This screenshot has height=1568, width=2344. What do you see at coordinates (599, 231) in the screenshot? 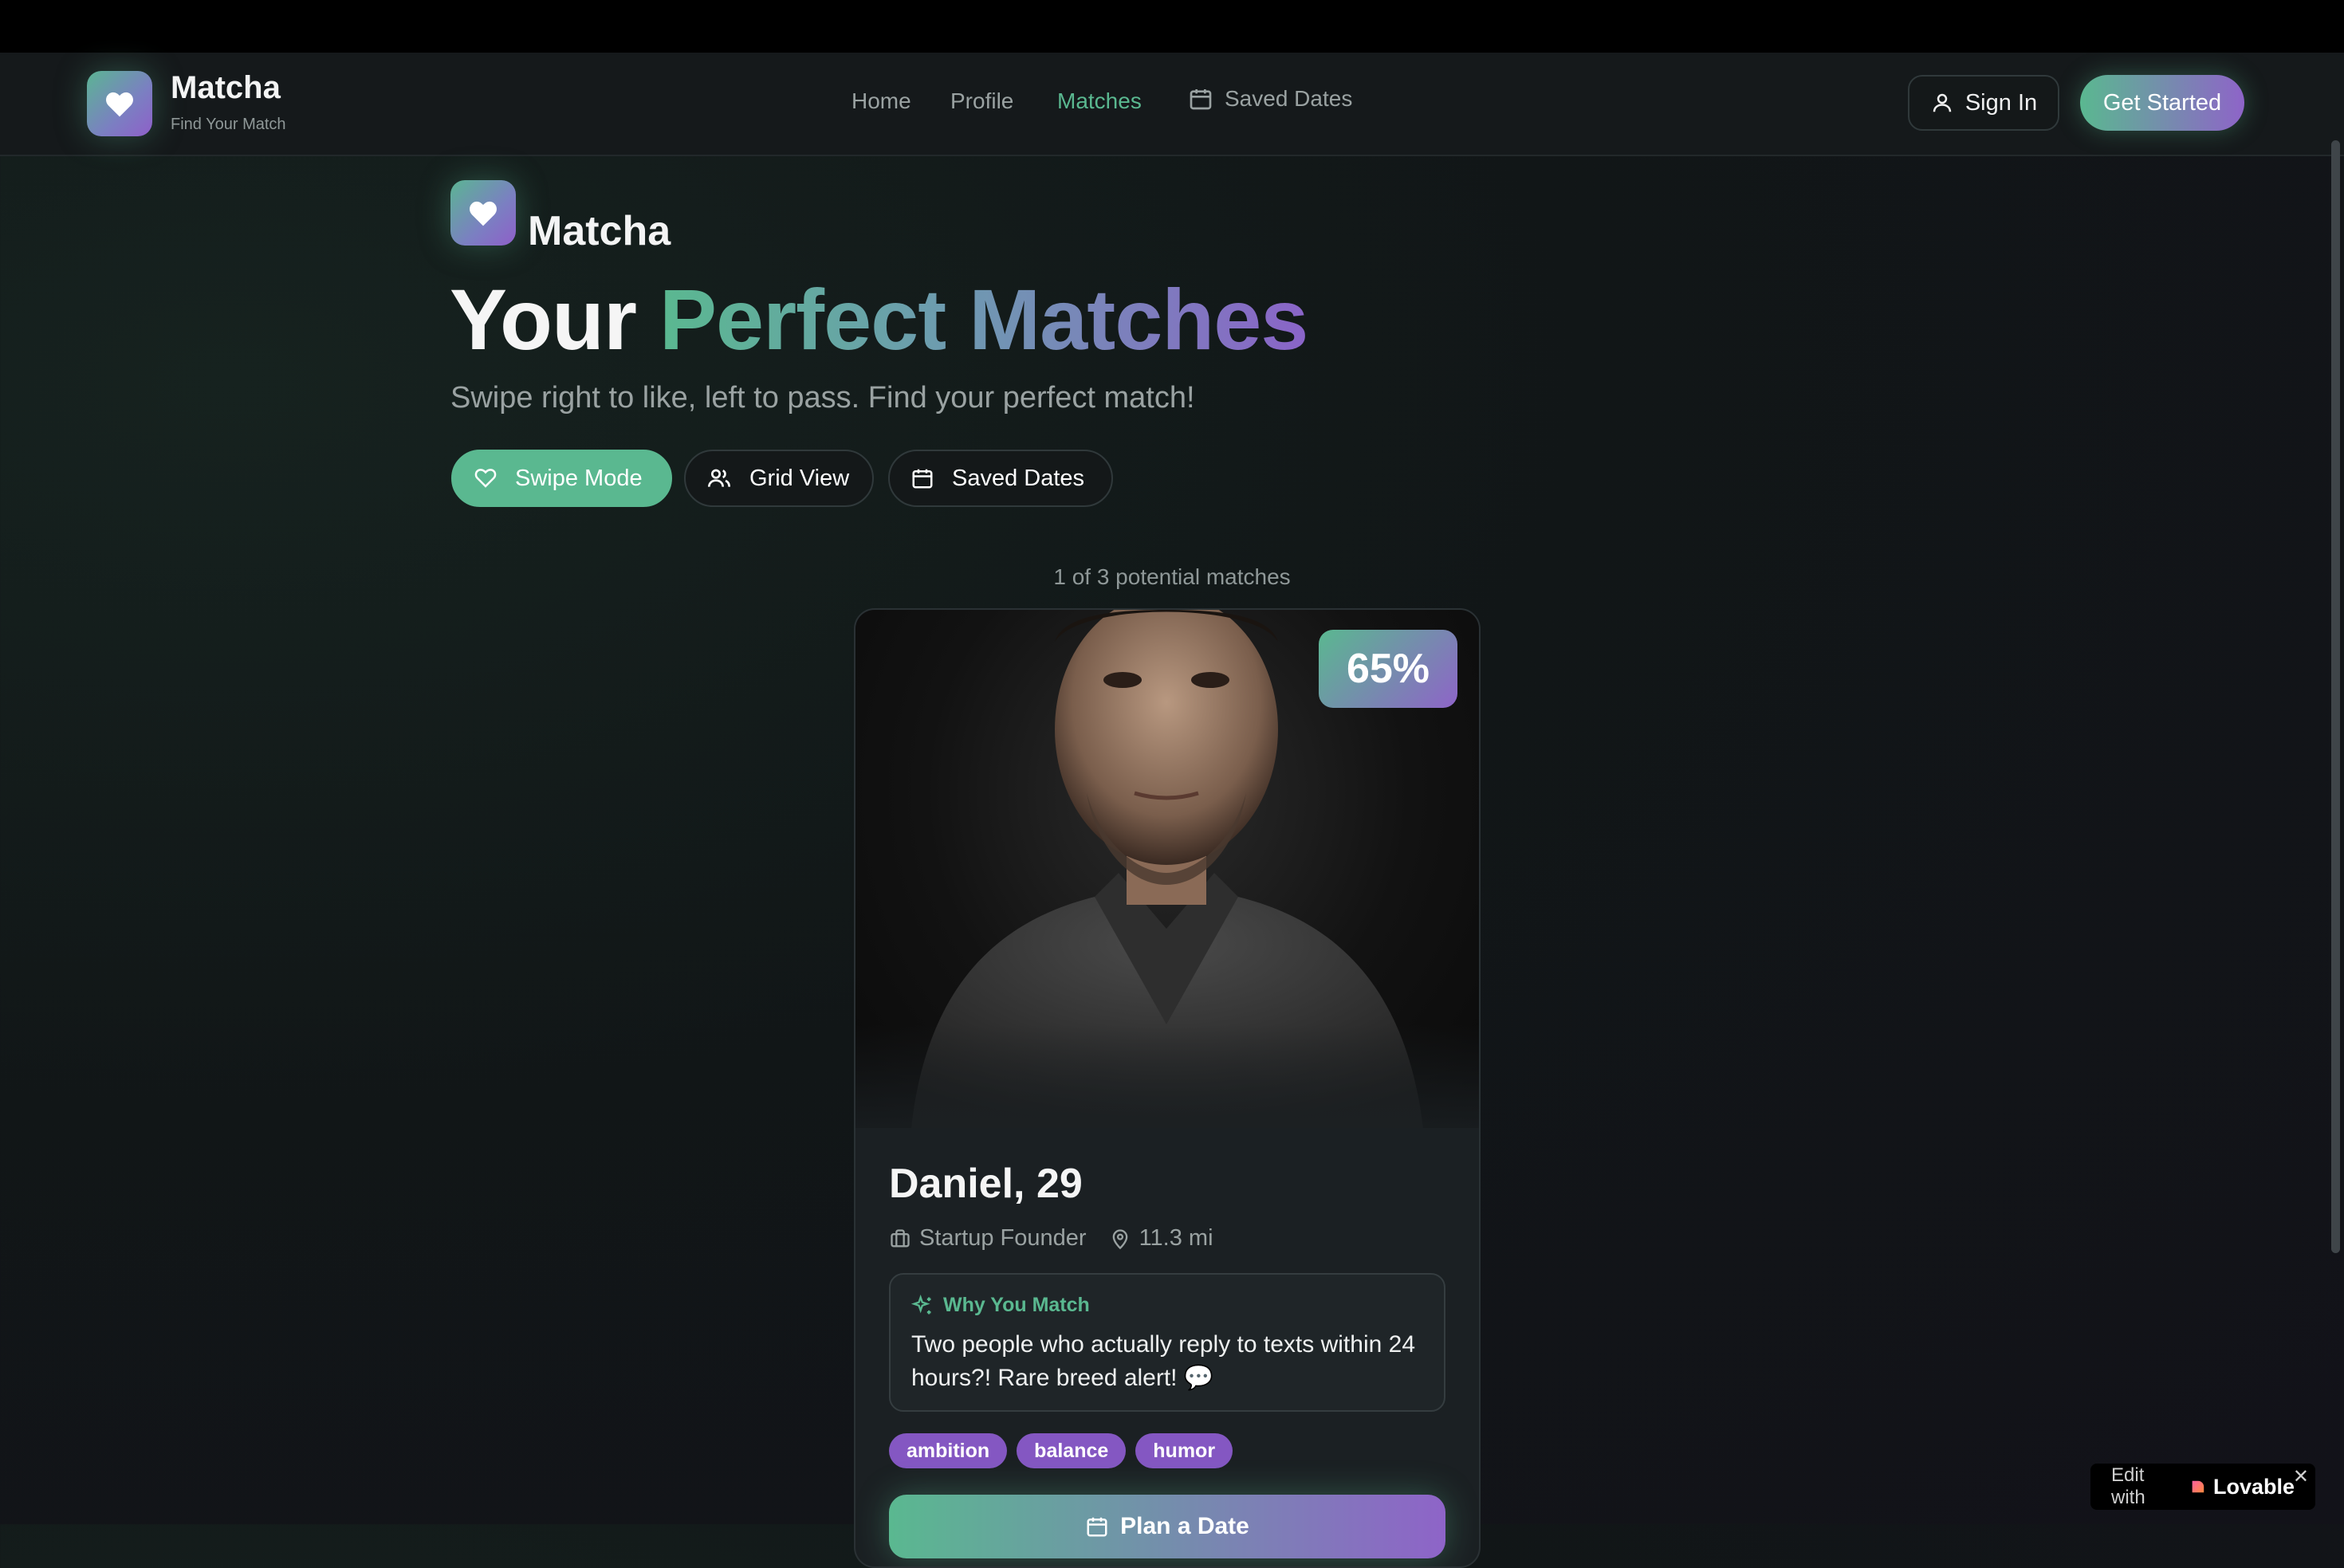
I see `hero-brand-name: Matcha` at bounding box center [599, 231].